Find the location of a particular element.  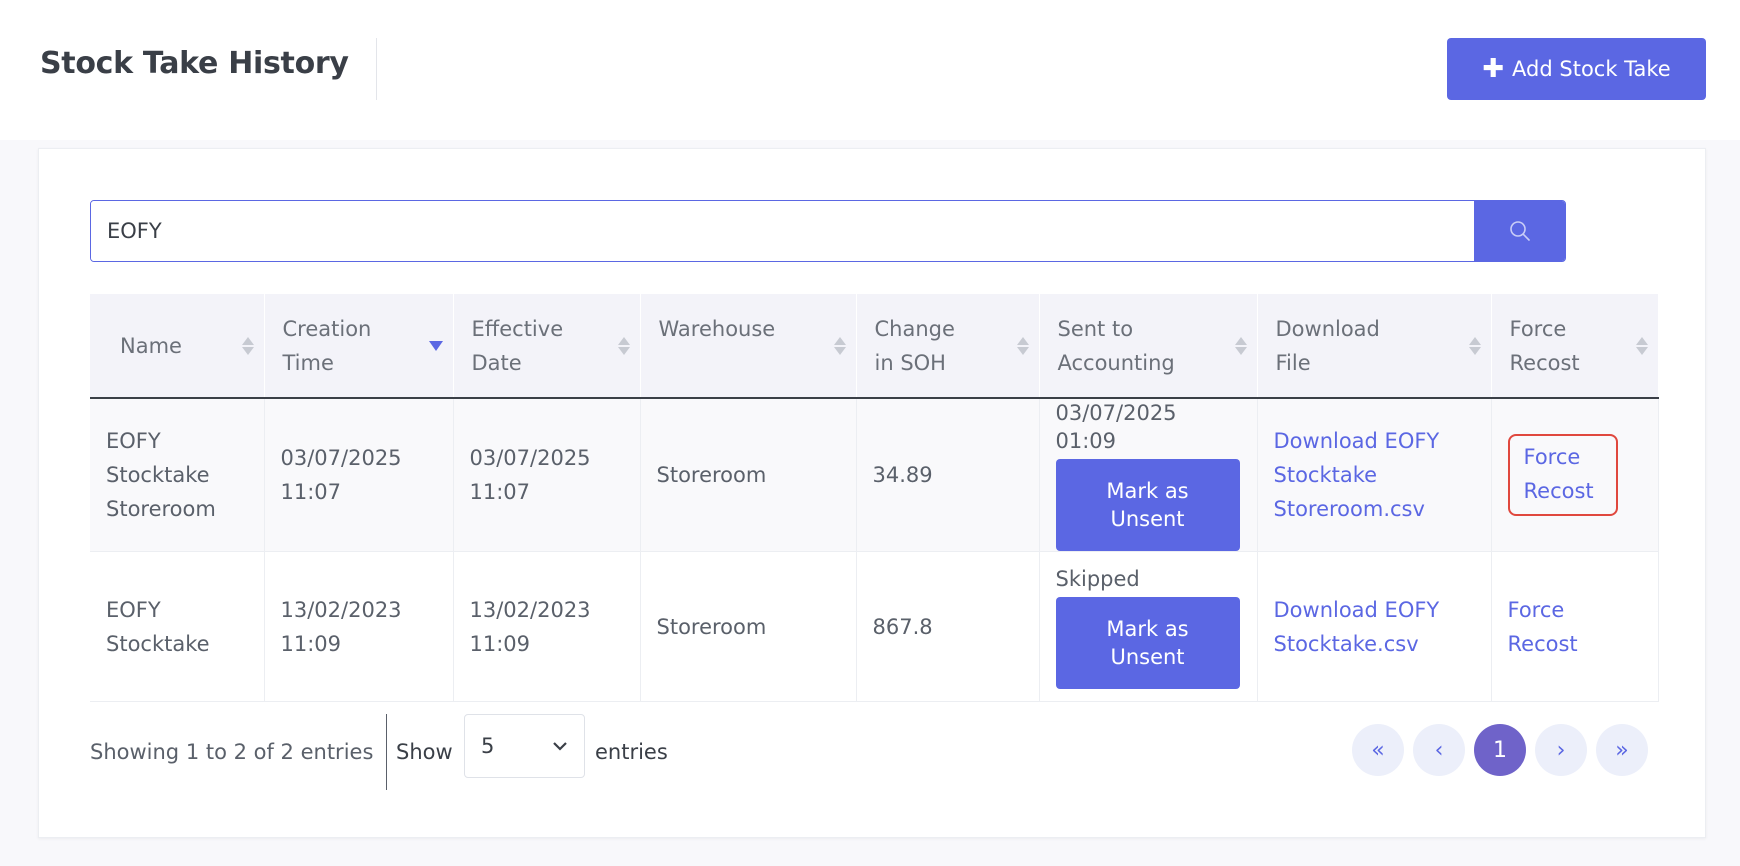

download-file-link: Download EOFY Stocktake Storeroom.csv is located at coordinates (1357, 475).